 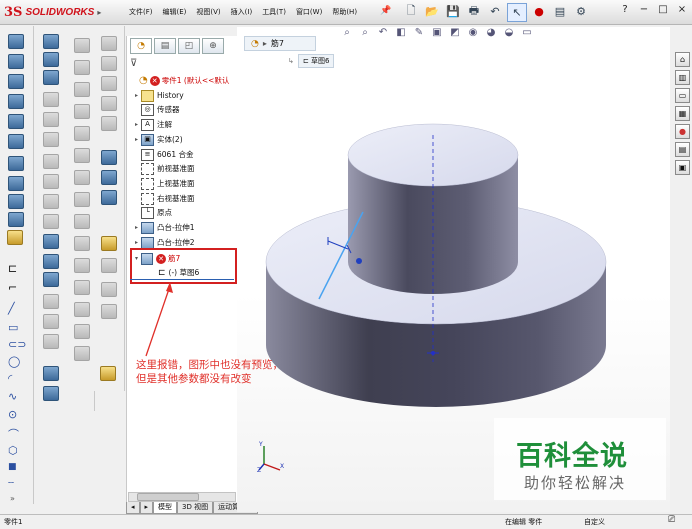 I want to click on print-icon: 🖶, so click(x=474, y=11).